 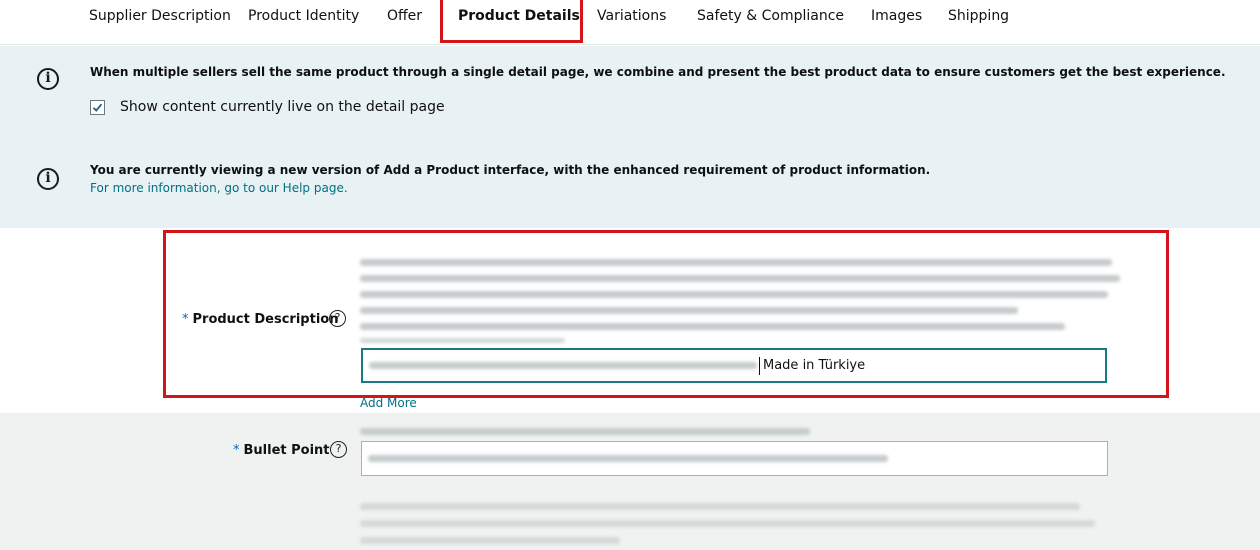 I want to click on tab-safety-compliance: Safety & Compliance, so click(x=770, y=16).